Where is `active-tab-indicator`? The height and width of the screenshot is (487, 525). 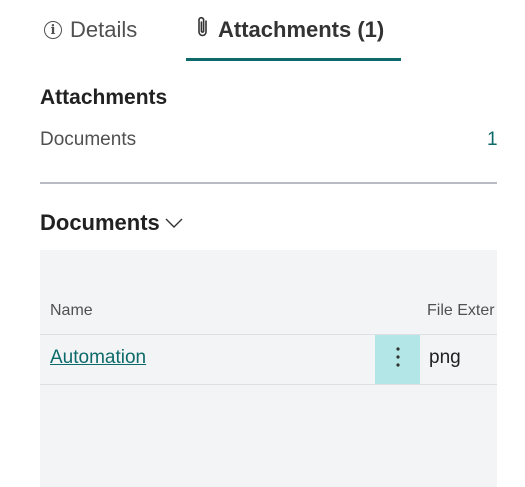 active-tab-indicator is located at coordinates (293, 59).